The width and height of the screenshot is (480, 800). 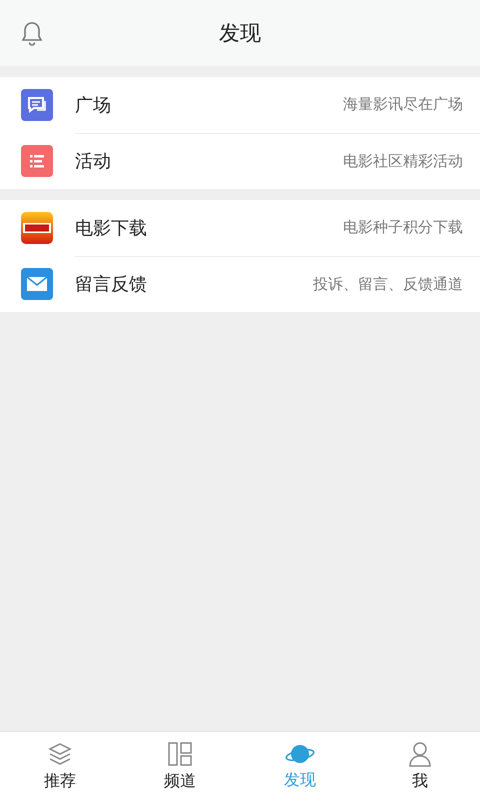 I want to click on movie-app-icon, so click(x=37, y=228).